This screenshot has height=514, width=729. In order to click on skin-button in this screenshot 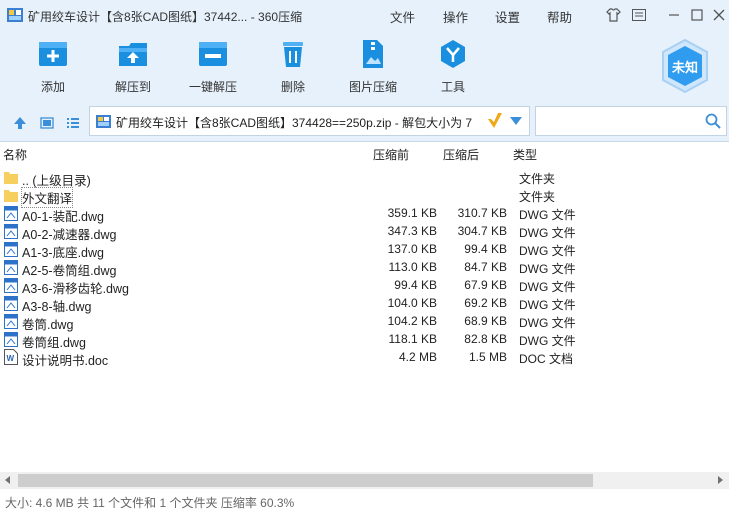, I will do `click(613, 15)`.